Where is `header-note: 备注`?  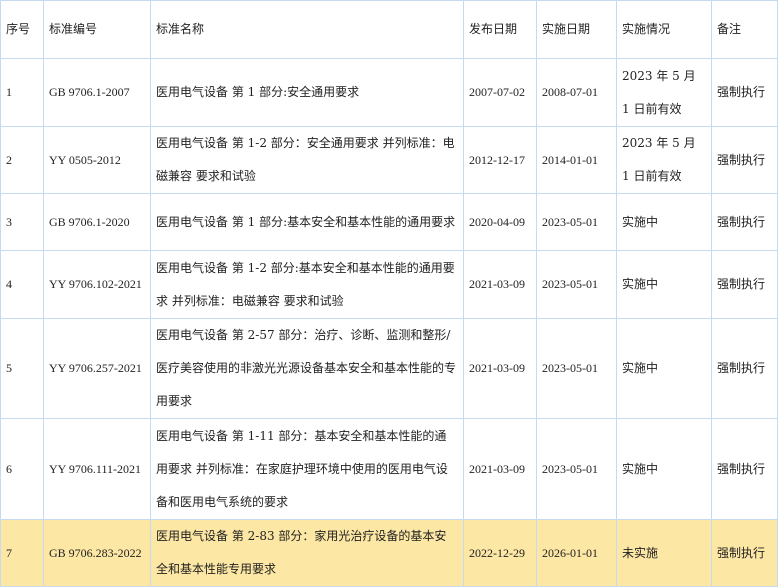 header-note: 备注 is located at coordinates (744, 29).